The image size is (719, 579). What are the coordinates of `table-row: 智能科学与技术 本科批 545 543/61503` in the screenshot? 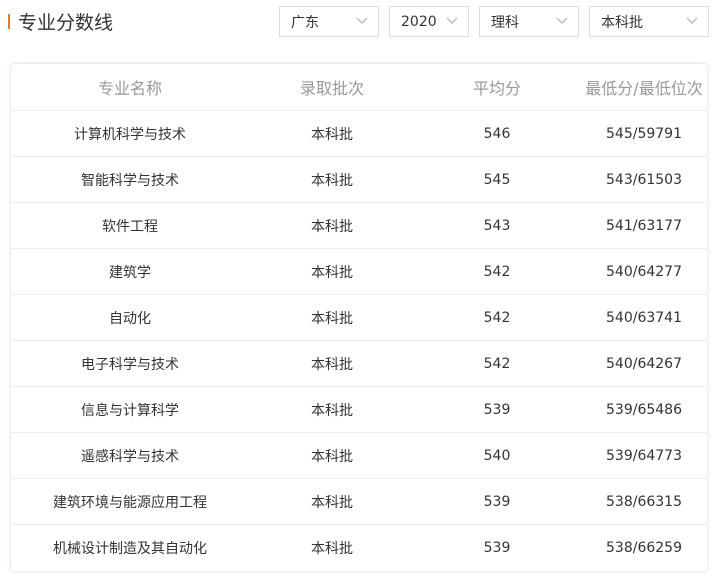 It's located at (359, 180).